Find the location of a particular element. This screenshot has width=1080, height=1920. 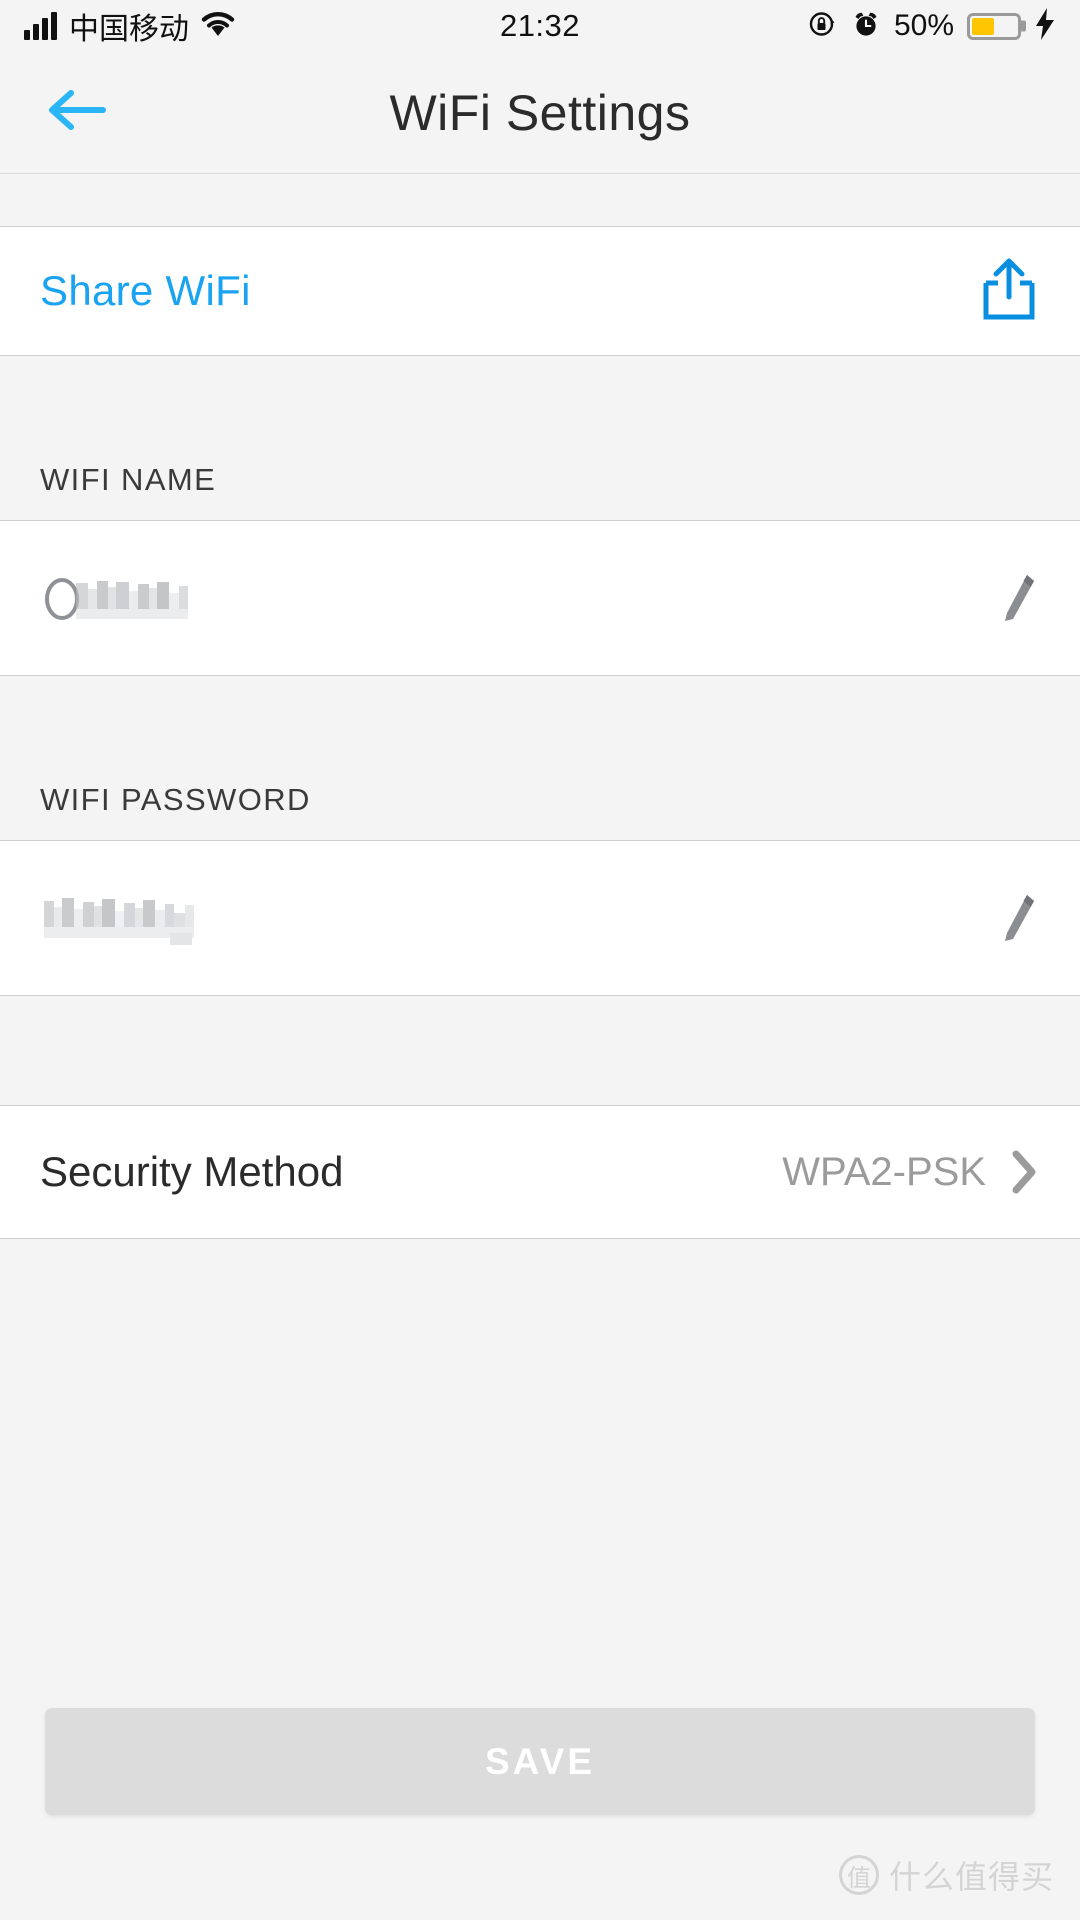

wifi-icon is located at coordinates (218, 26).